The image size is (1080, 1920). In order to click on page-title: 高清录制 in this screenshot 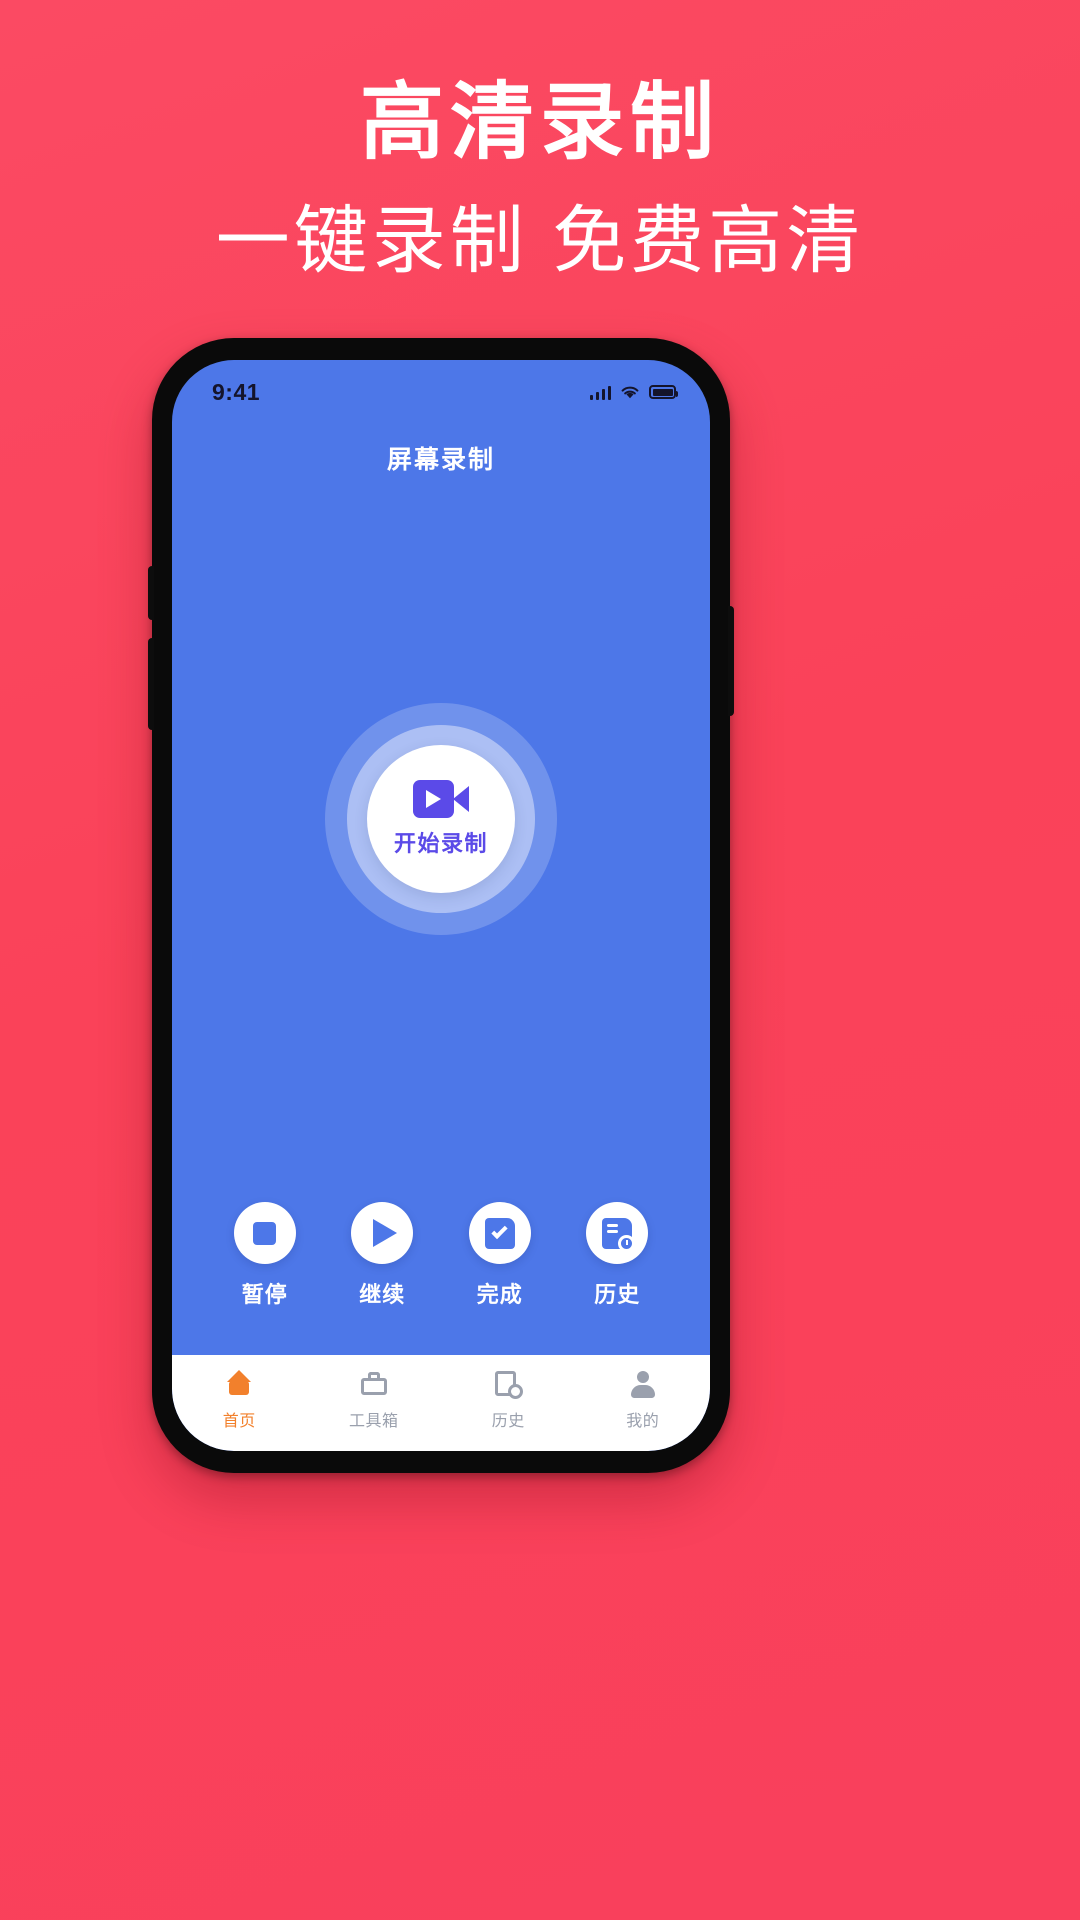, I will do `click(539, 122)`.